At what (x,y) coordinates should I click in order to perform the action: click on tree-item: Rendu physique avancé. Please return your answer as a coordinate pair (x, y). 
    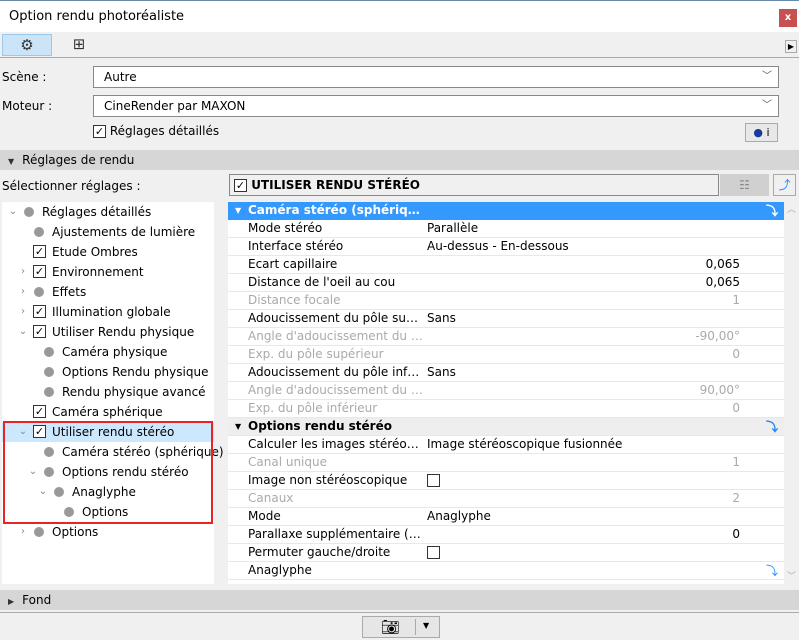
    Looking at the image, I should click on (108, 392).